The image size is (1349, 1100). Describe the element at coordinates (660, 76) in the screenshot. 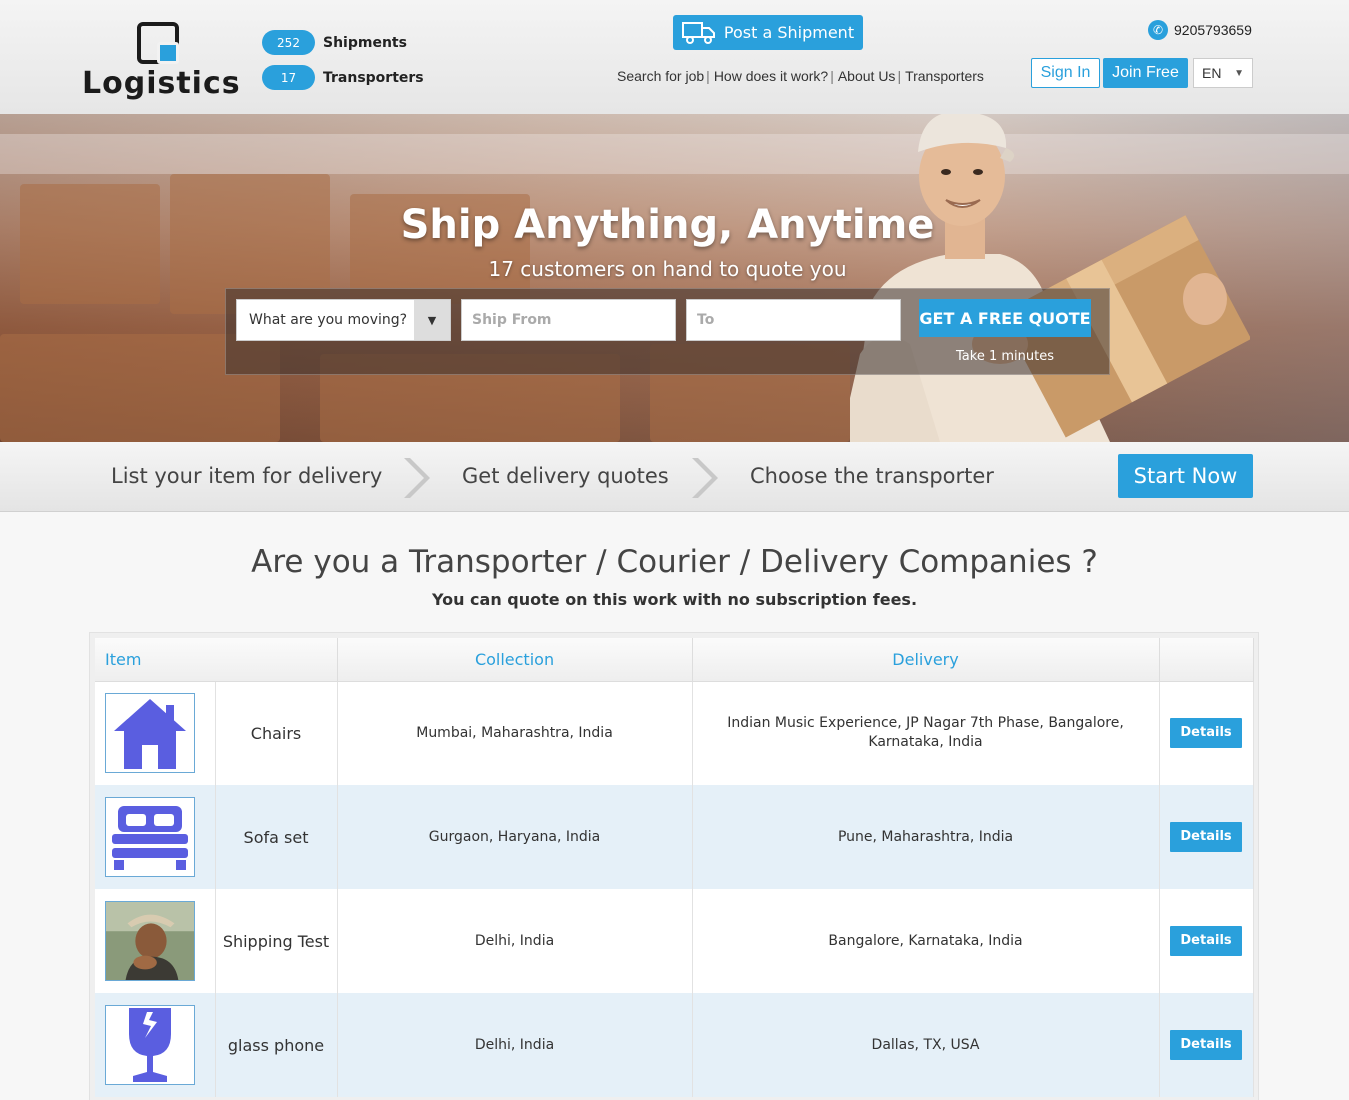

I see `nav-search-for-job: Search for job` at that location.